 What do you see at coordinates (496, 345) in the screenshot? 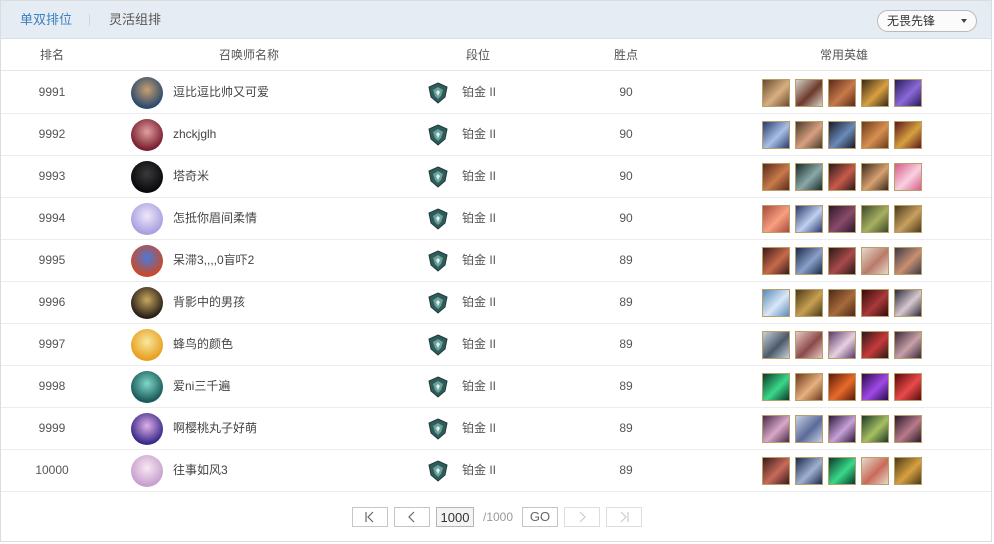
I see `table-row: 9997 蜂鸟的颜色 铂金 II 89` at bounding box center [496, 345].